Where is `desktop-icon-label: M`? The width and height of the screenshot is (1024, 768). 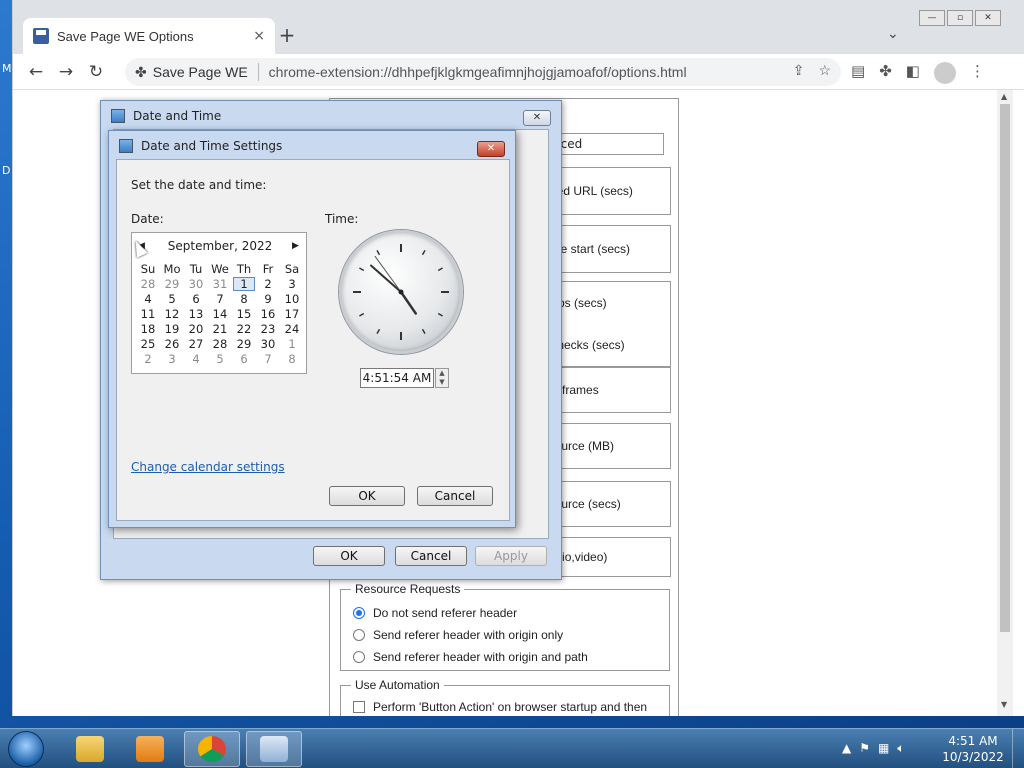
desktop-icon-label: M is located at coordinates (7, 68).